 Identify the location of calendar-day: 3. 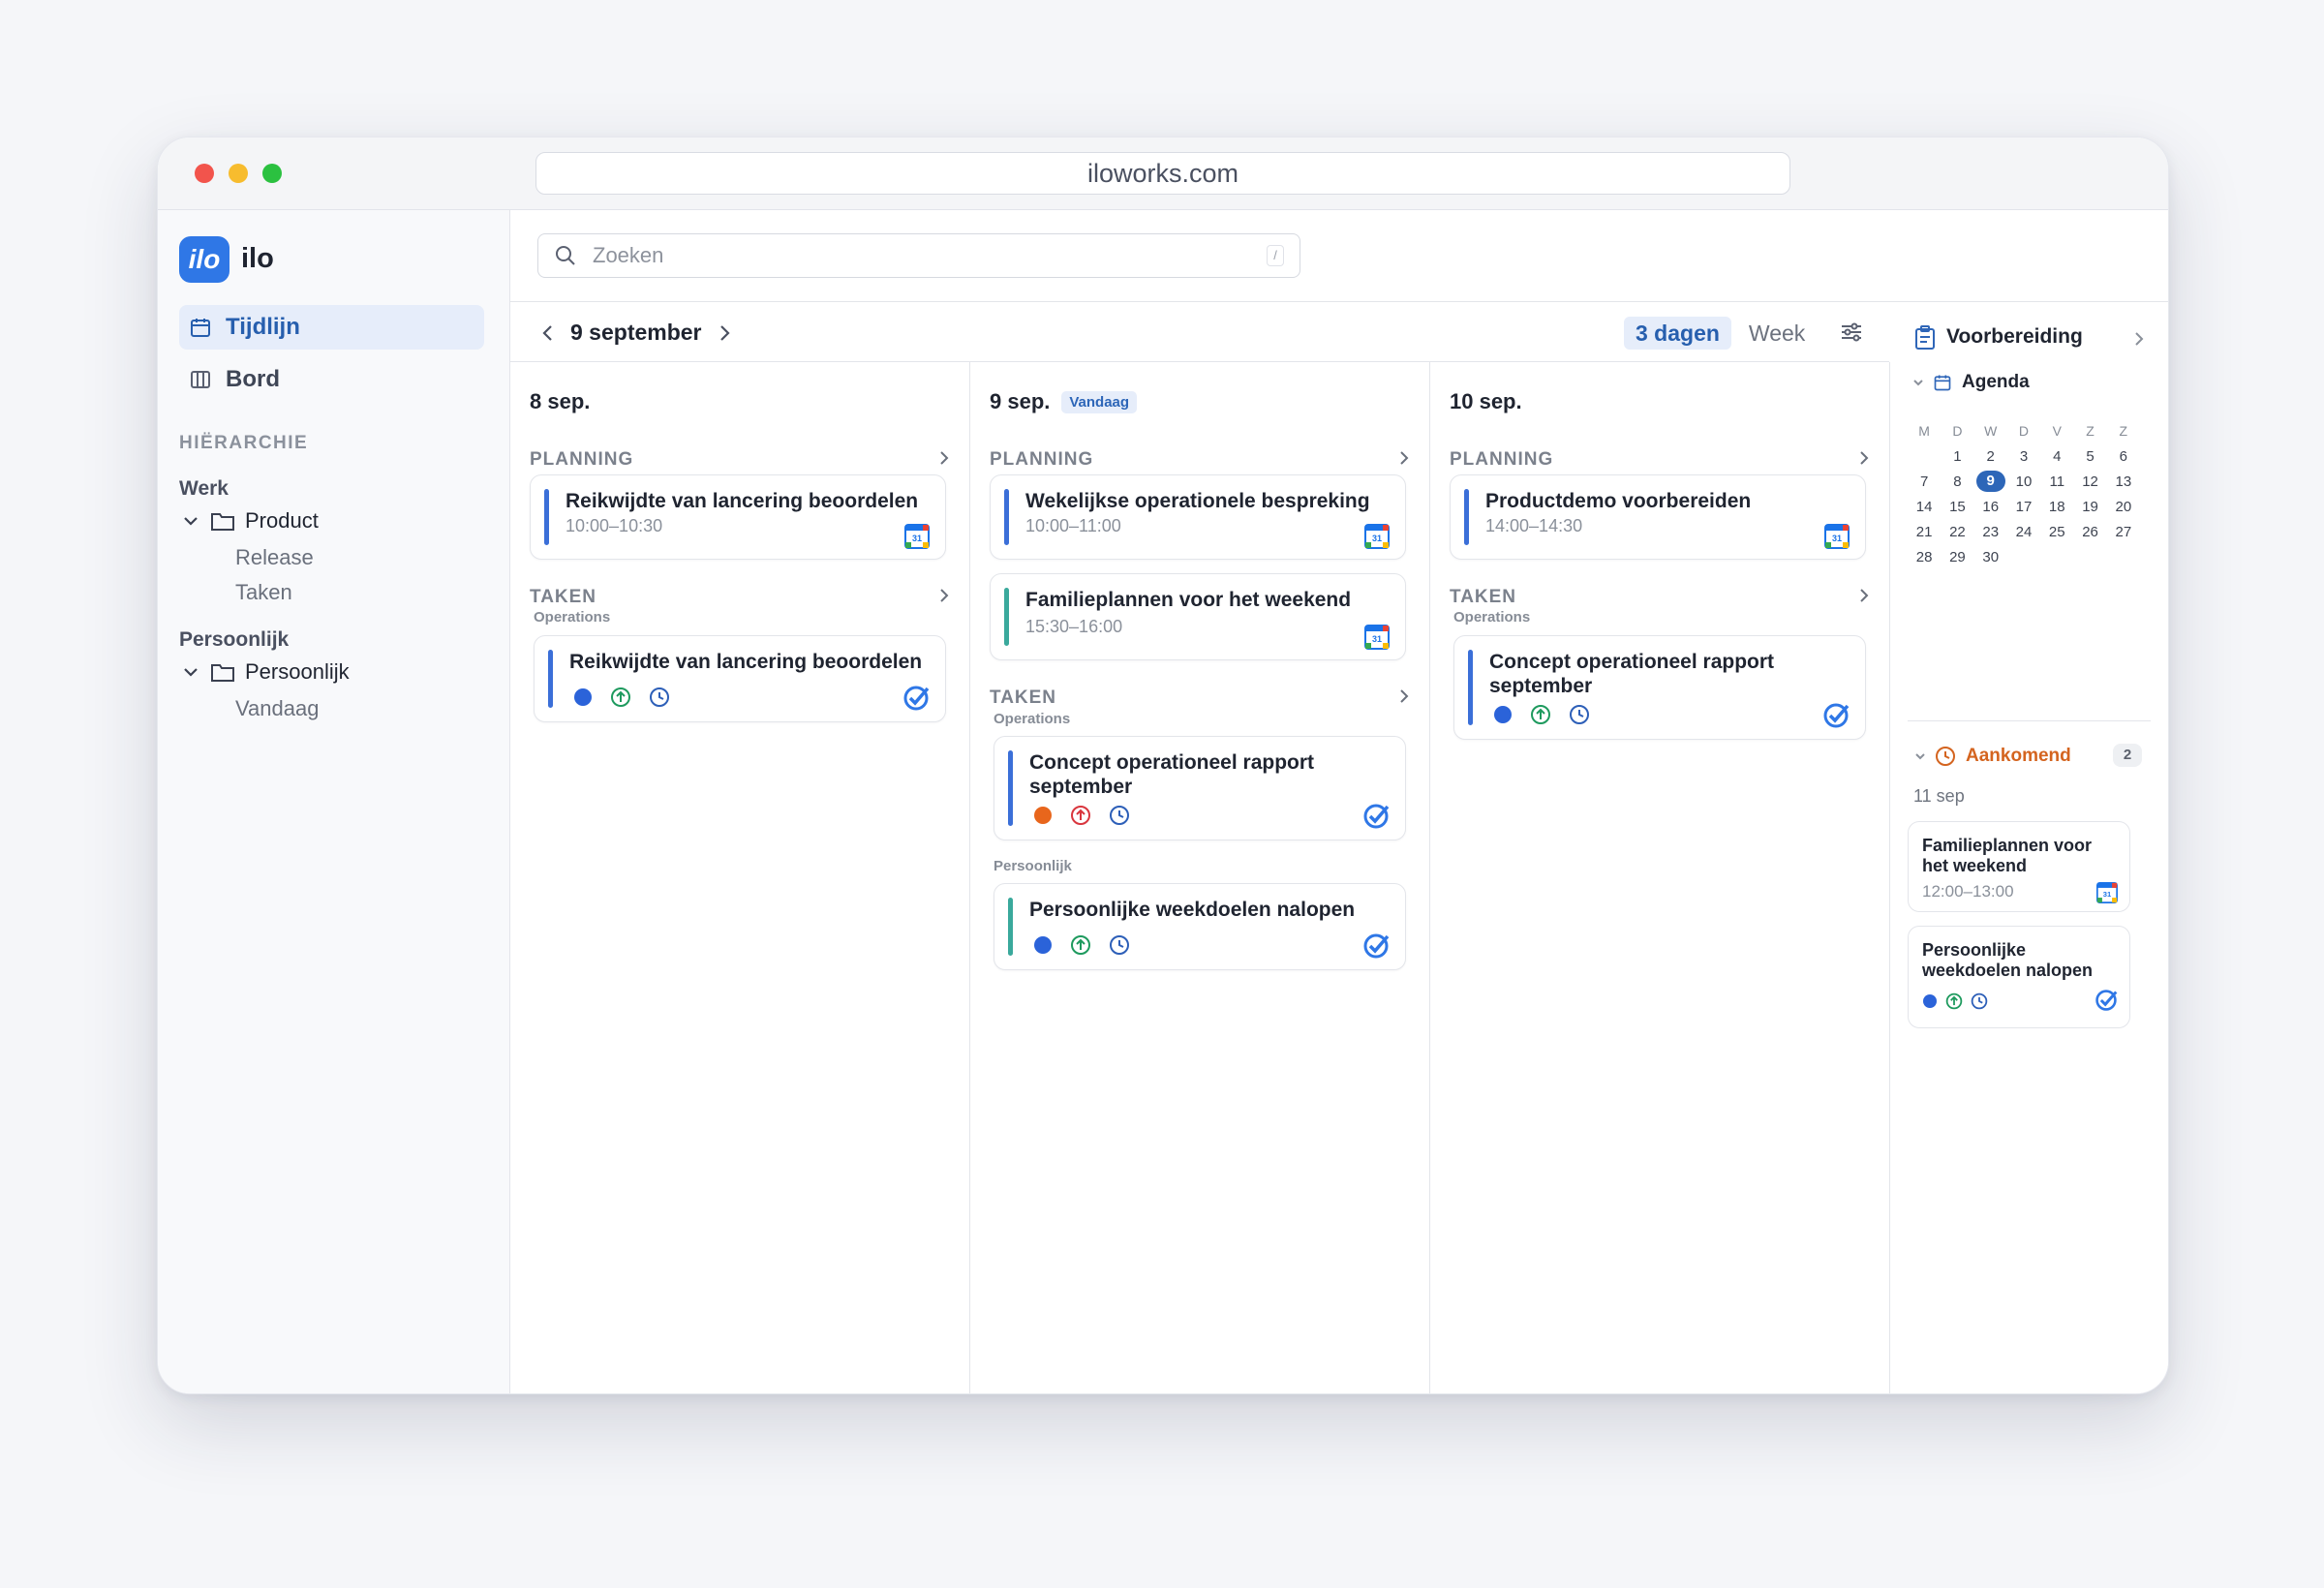
(2023, 456).